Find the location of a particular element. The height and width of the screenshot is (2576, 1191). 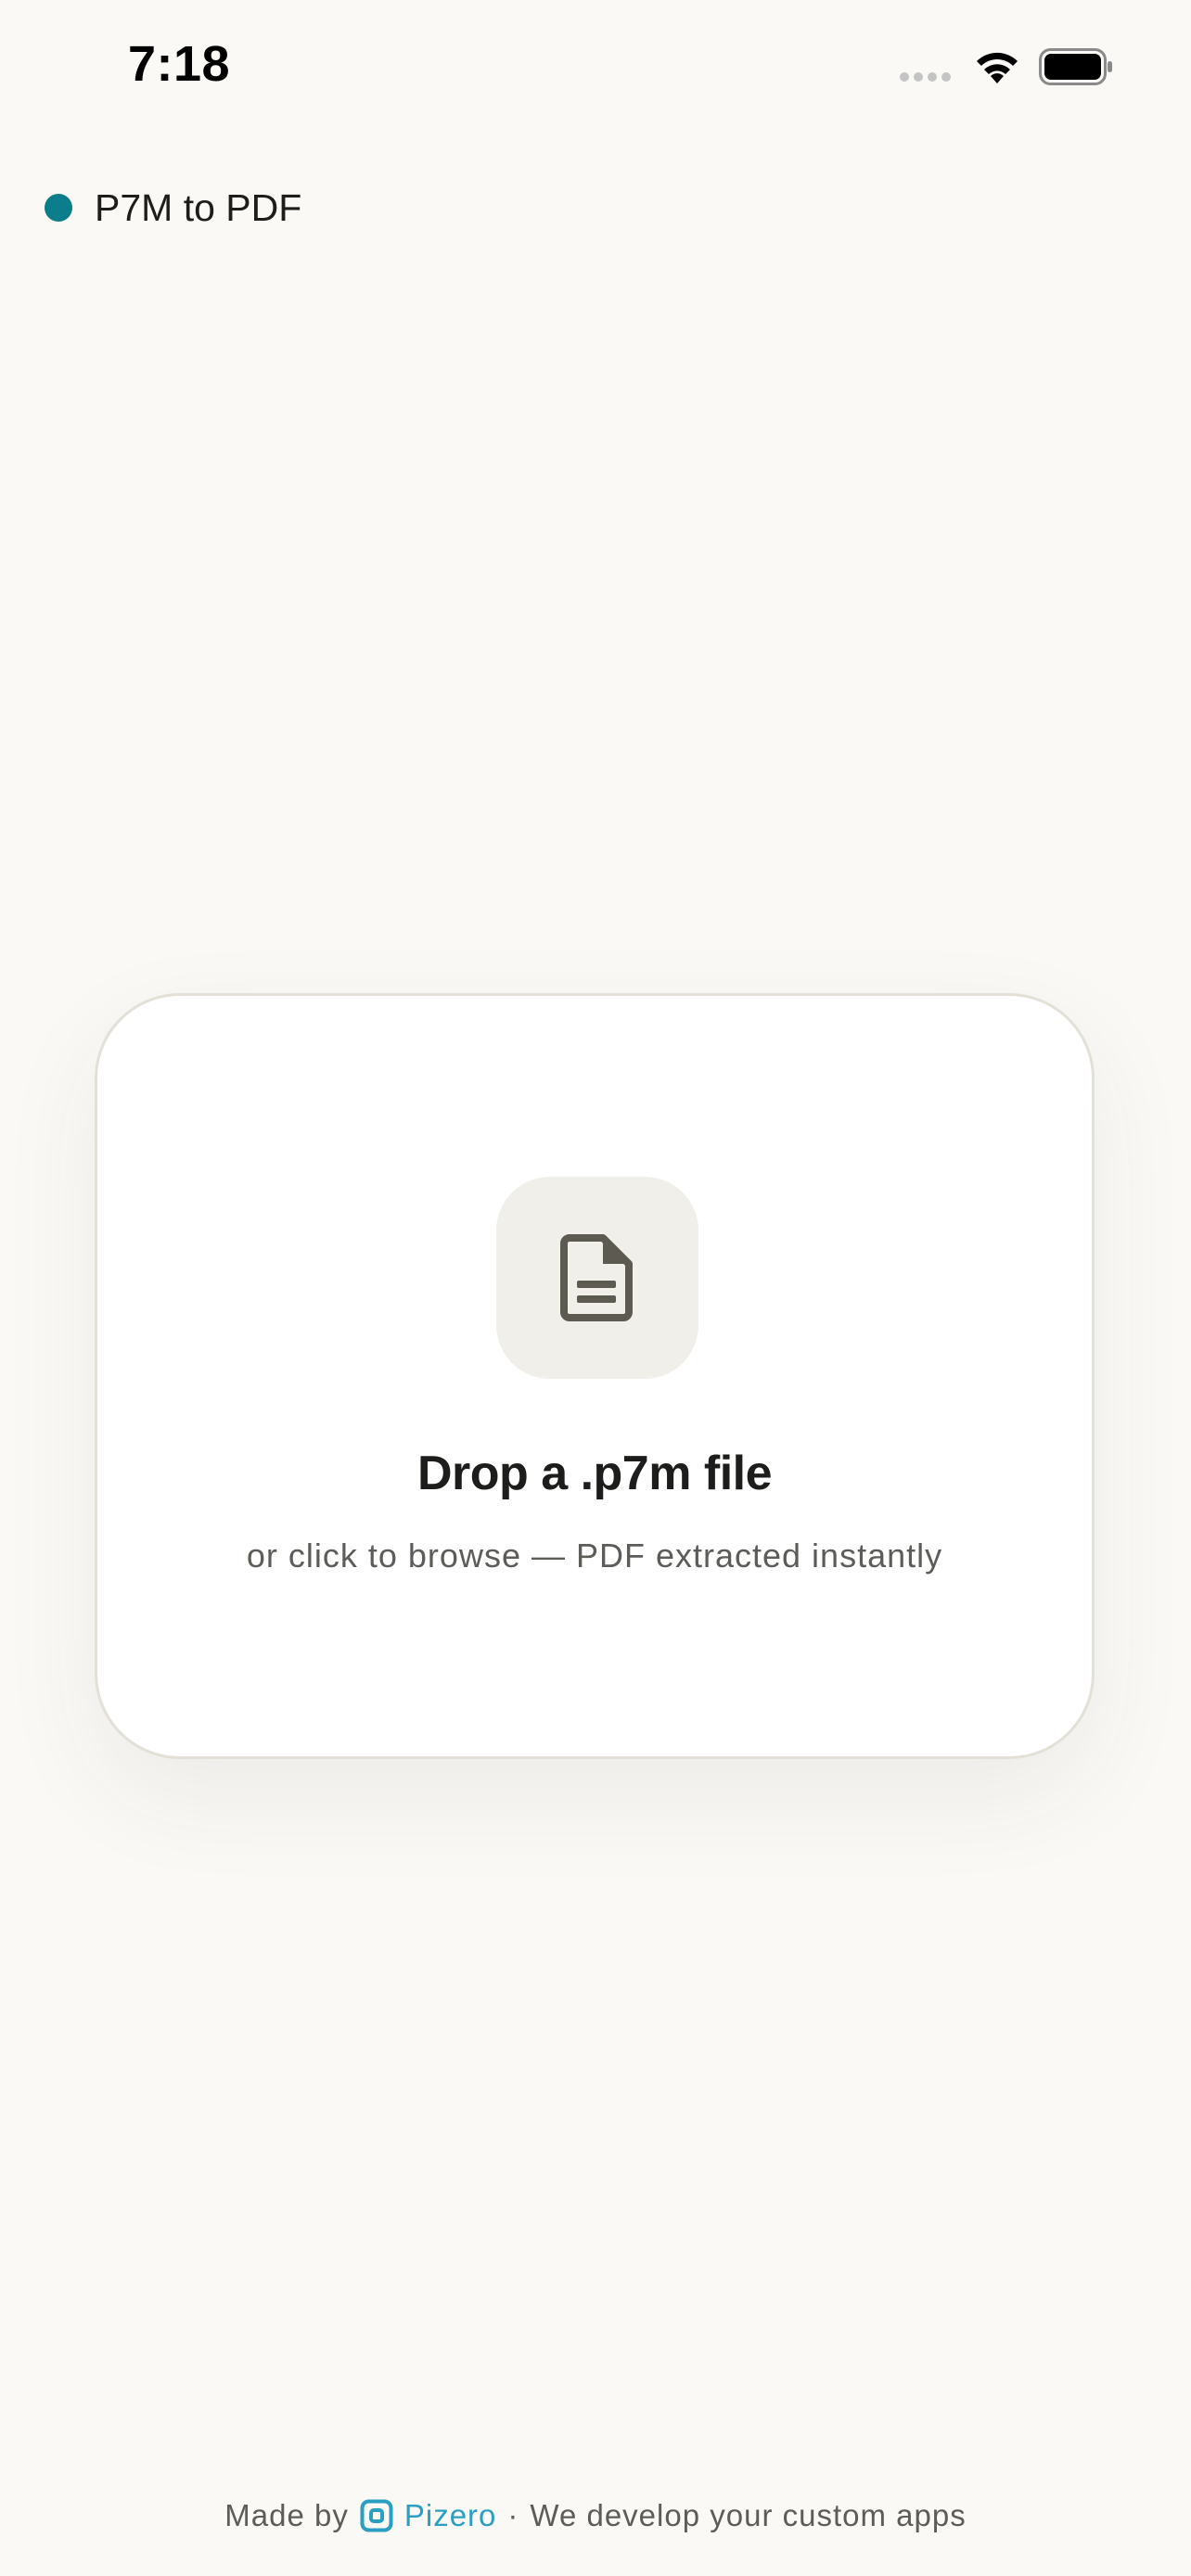

battery-icon is located at coordinates (1075, 66).